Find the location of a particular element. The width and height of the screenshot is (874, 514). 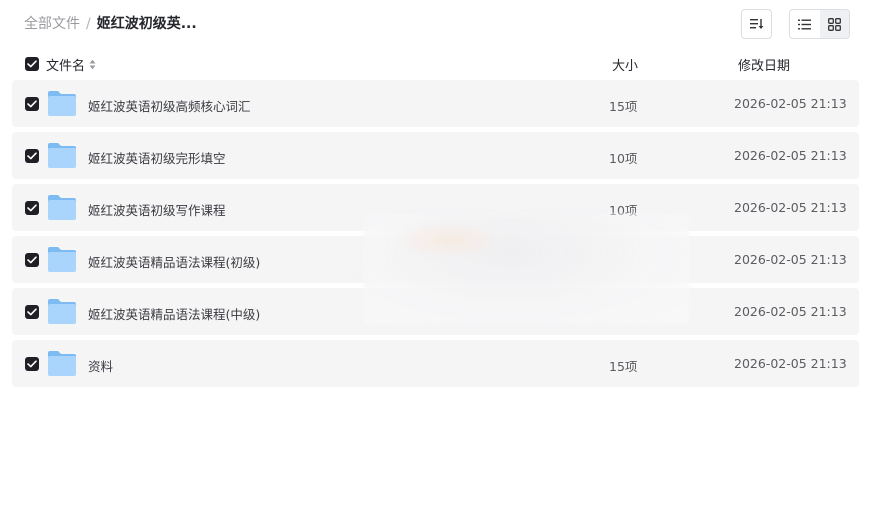

file-name: 姬红波英语精品语法课程(中级) is located at coordinates (174, 313).